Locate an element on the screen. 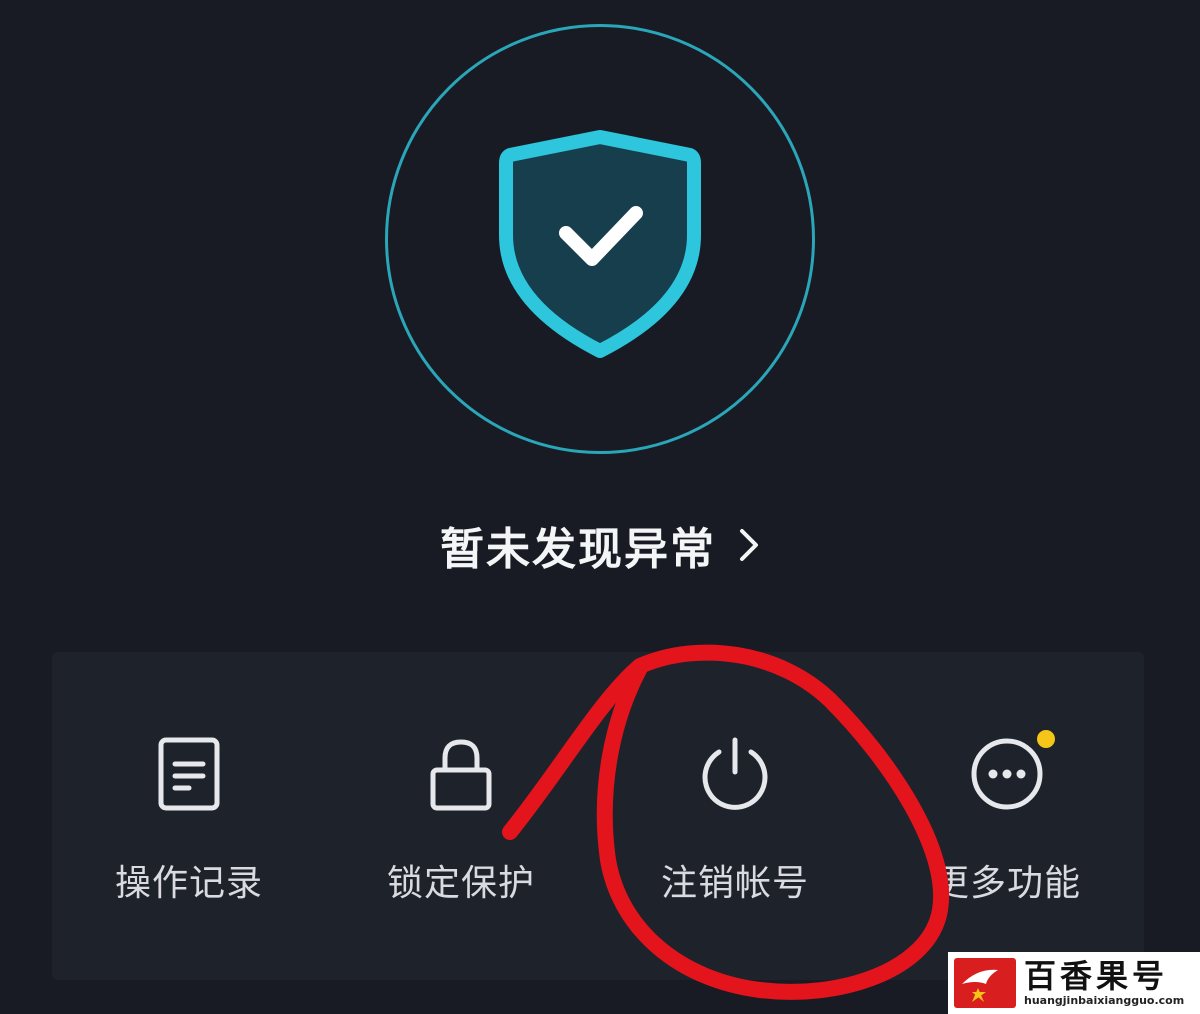 The height and width of the screenshot is (1014, 1200). more-icon is located at coordinates (1007, 774).